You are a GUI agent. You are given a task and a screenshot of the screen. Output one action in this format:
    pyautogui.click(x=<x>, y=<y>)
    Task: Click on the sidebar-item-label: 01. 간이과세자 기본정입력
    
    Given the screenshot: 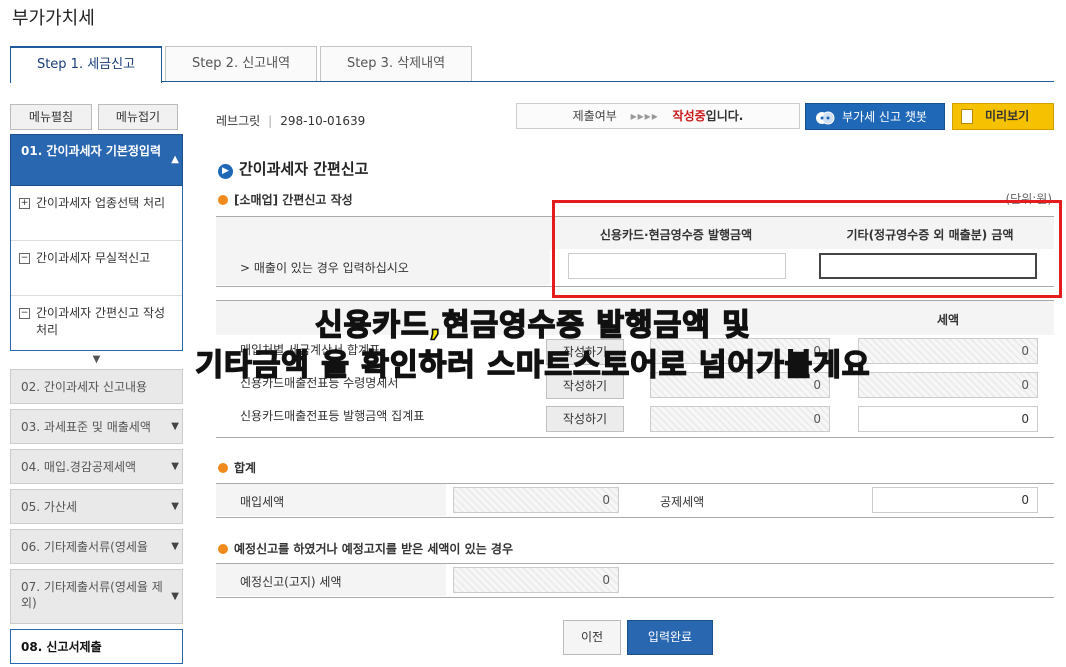 What is the action you would take?
    pyautogui.click(x=91, y=151)
    